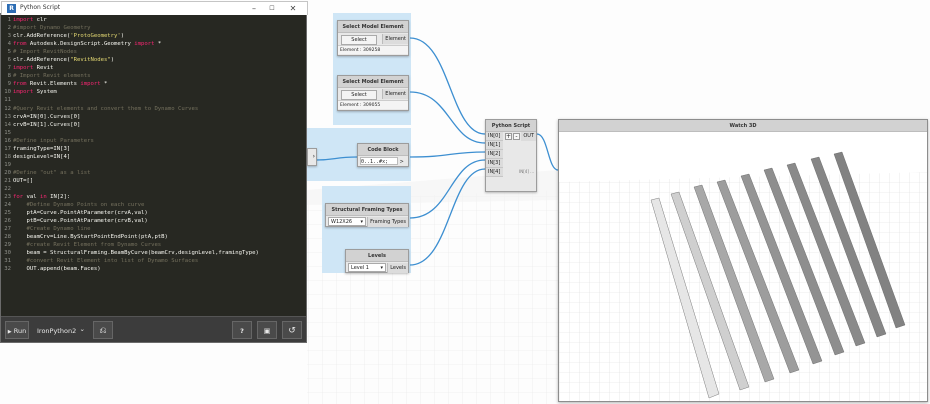 The width and height of the screenshot is (930, 404). Describe the element at coordinates (7, 213) in the screenshot. I see `line-number: 25` at that location.